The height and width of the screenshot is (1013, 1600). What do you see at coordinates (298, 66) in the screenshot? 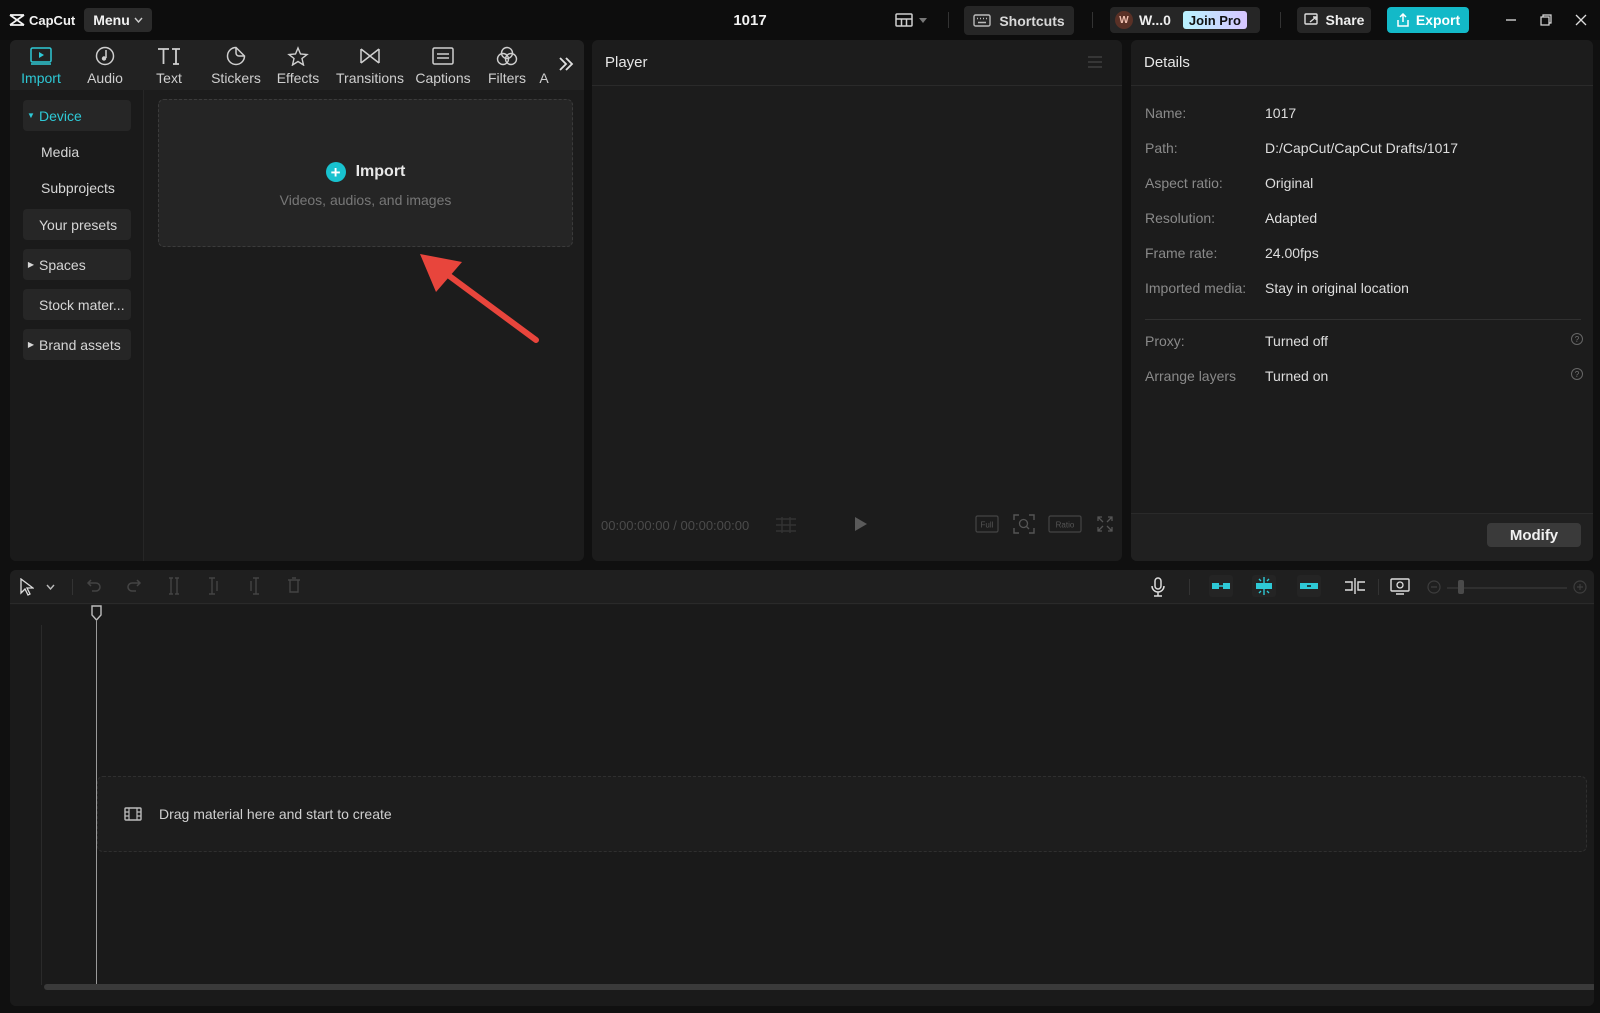
I see `tab-effects: Effects` at bounding box center [298, 66].